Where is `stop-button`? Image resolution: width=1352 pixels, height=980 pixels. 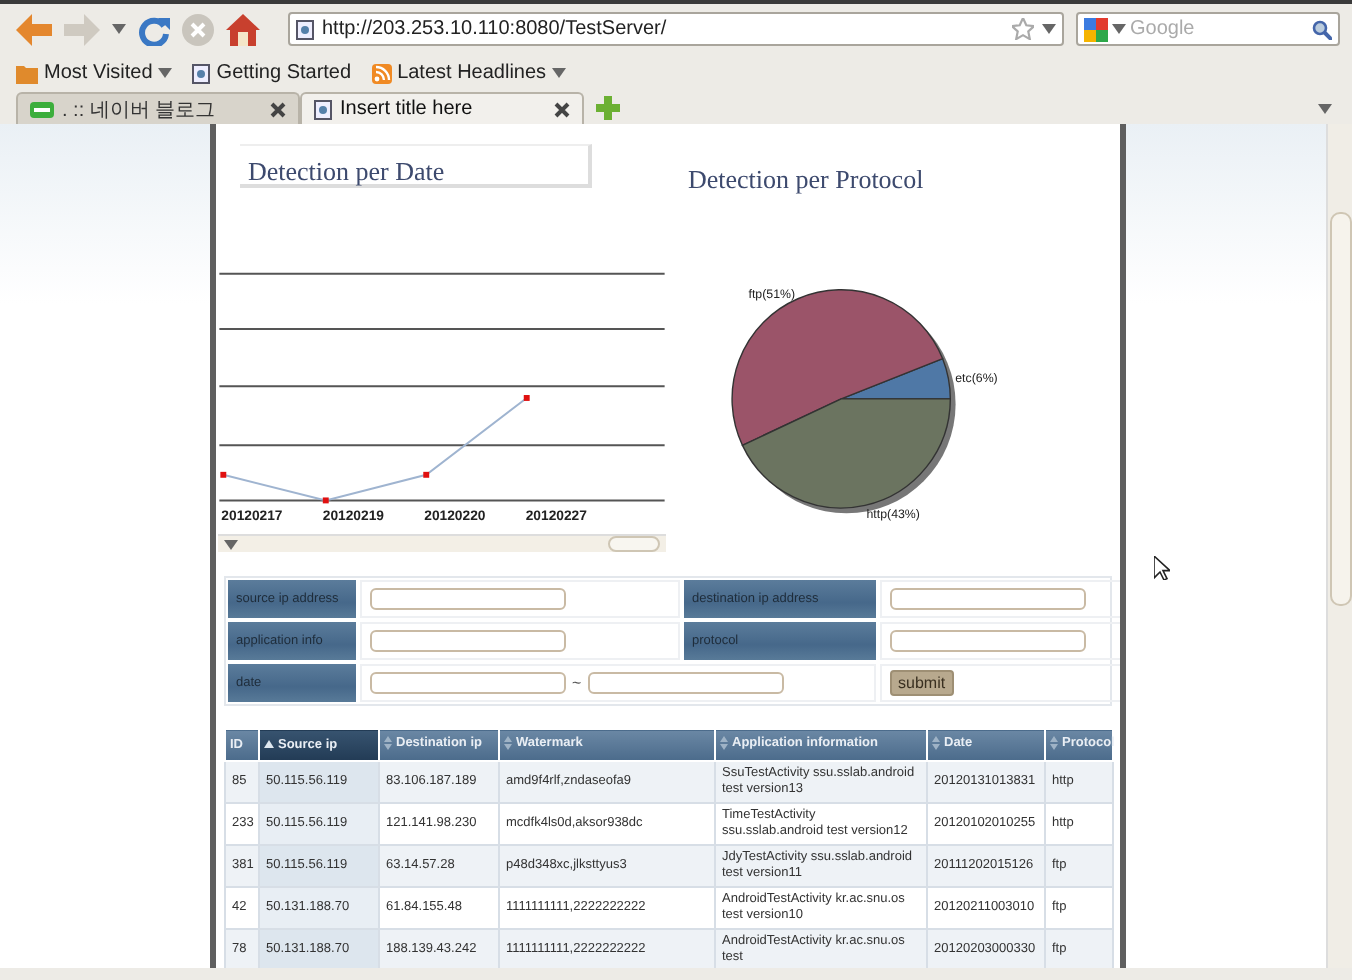
stop-button is located at coordinates (198, 29).